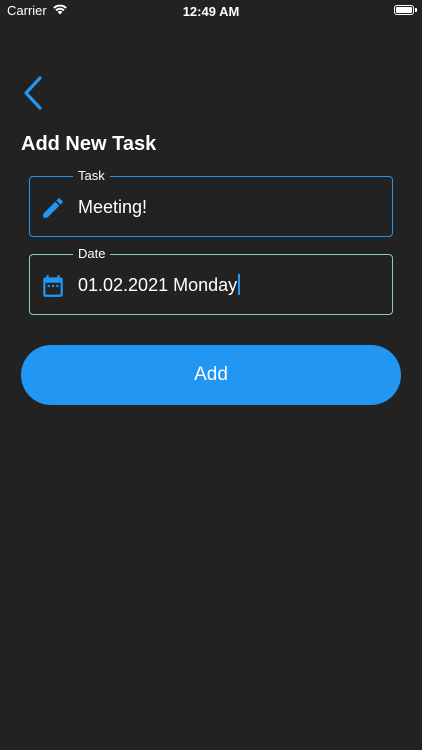  Describe the element at coordinates (53, 208) in the screenshot. I see `pencil-icon` at that location.